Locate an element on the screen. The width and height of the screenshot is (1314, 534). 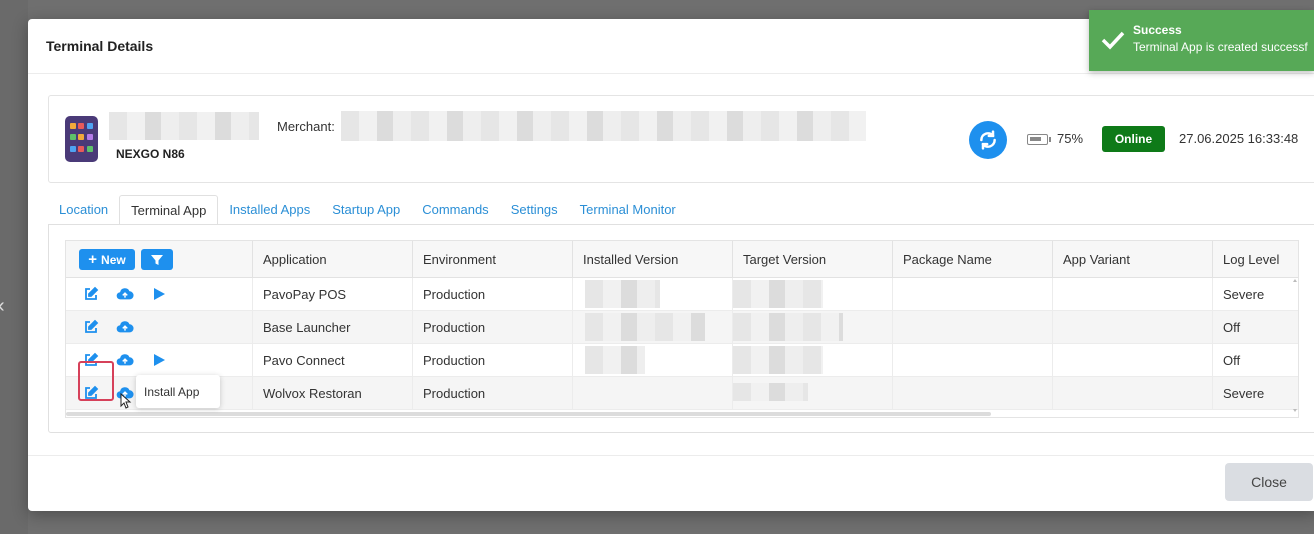
page-backdrop is located at coordinates (14, 267).